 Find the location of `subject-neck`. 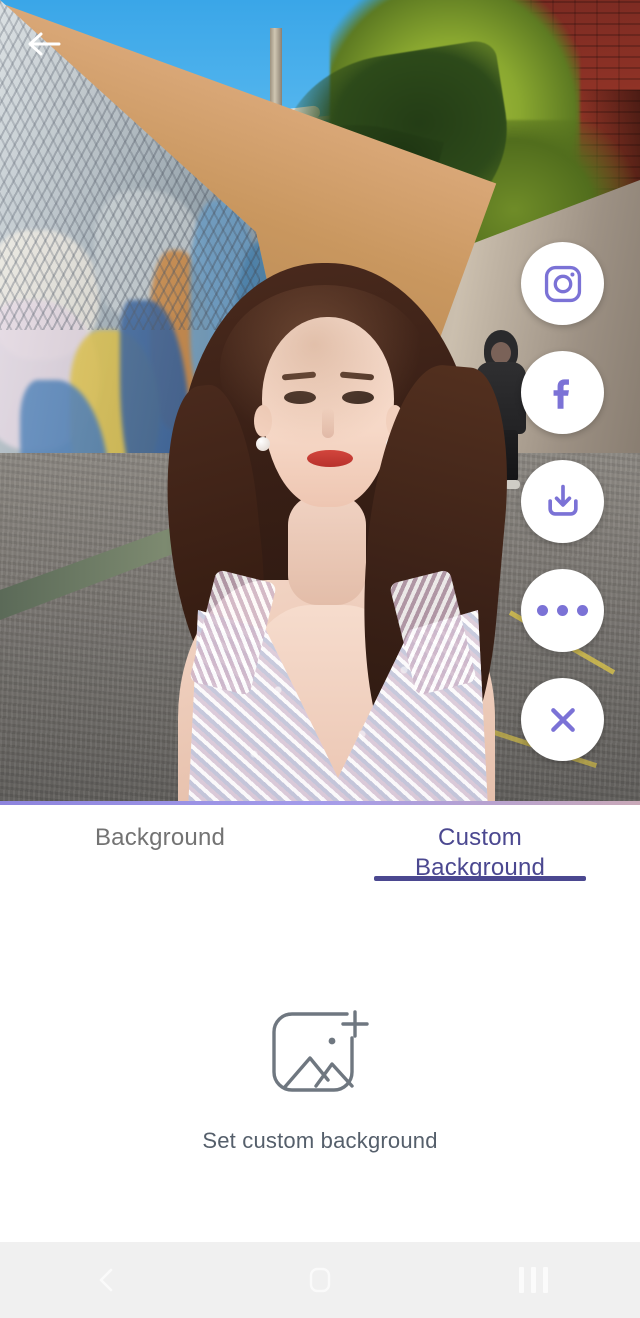

subject-neck is located at coordinates (327, 550).